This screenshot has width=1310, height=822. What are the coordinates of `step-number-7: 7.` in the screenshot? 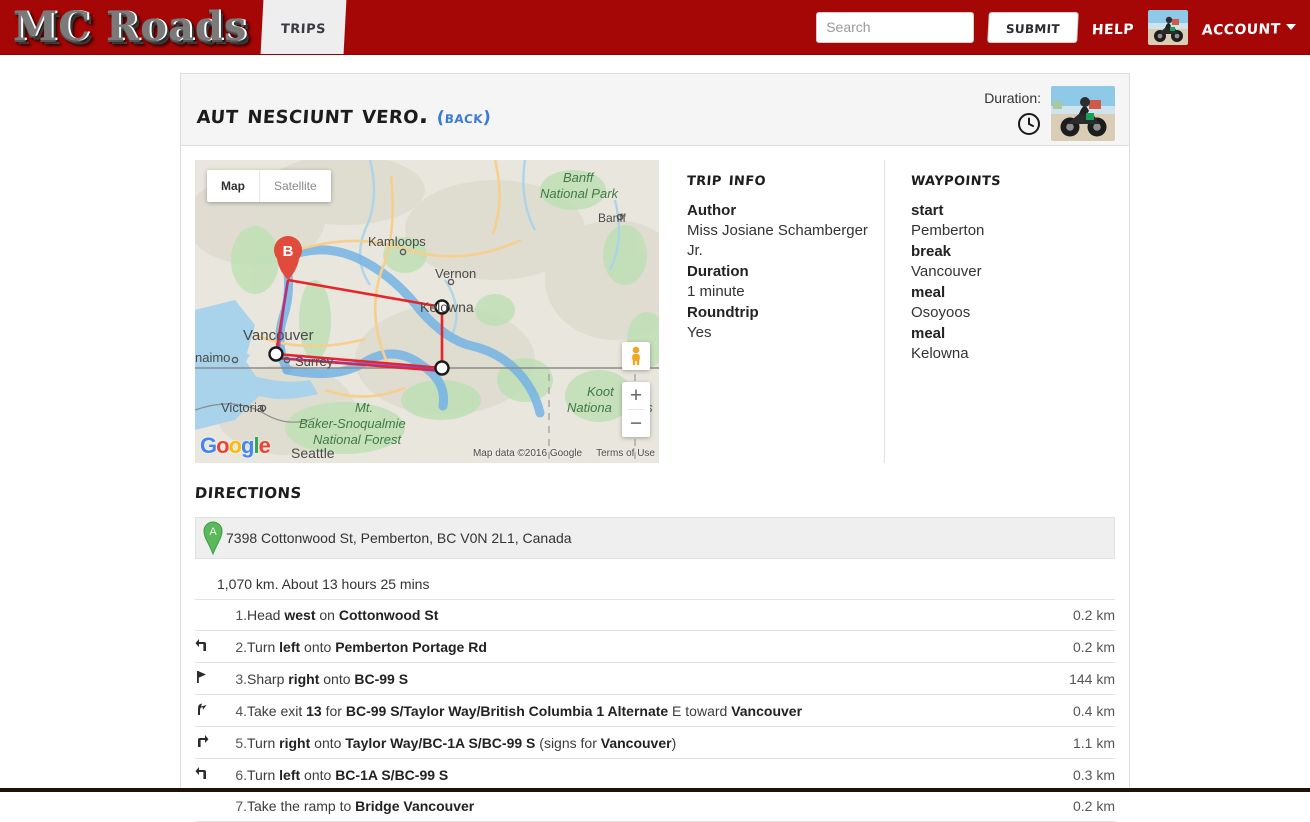 It's located at (234, 806).